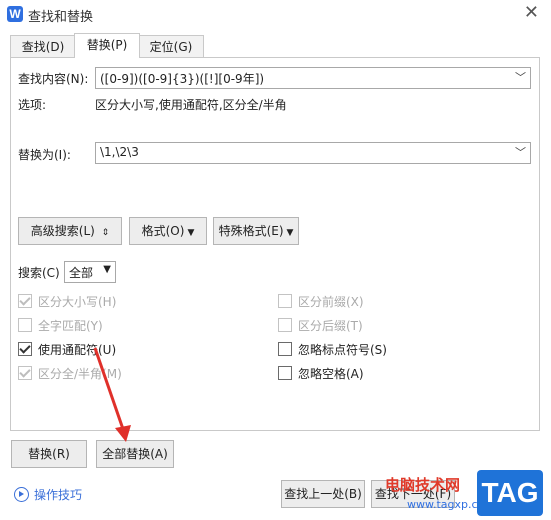 The height and width of the screenshot is (520, 551). I want to click on checkbox-label: 区分大小写(H), so click(77, 302).